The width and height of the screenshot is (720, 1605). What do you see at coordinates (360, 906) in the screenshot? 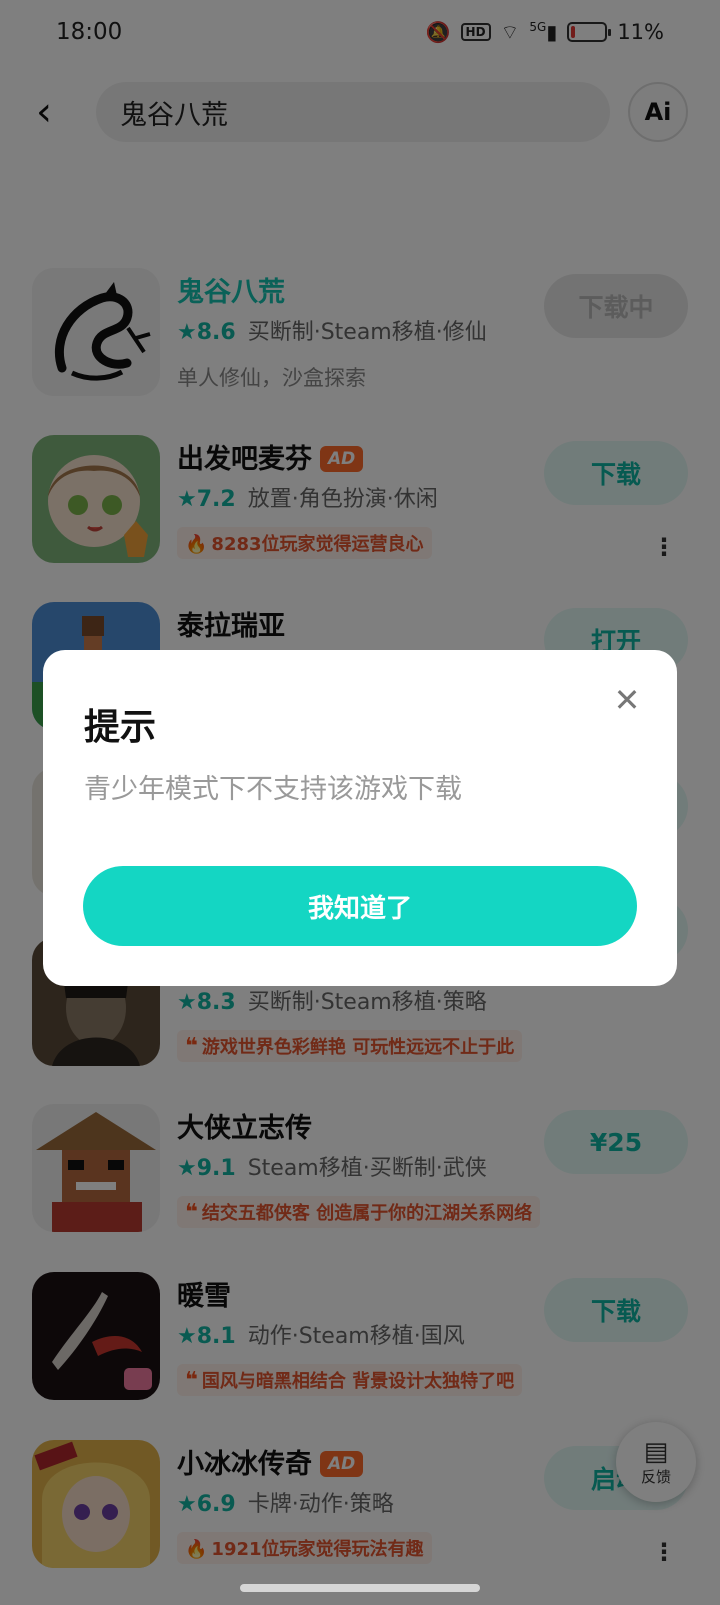
I see `confirm-button: 我知道了` at bounding box center [360, 906].